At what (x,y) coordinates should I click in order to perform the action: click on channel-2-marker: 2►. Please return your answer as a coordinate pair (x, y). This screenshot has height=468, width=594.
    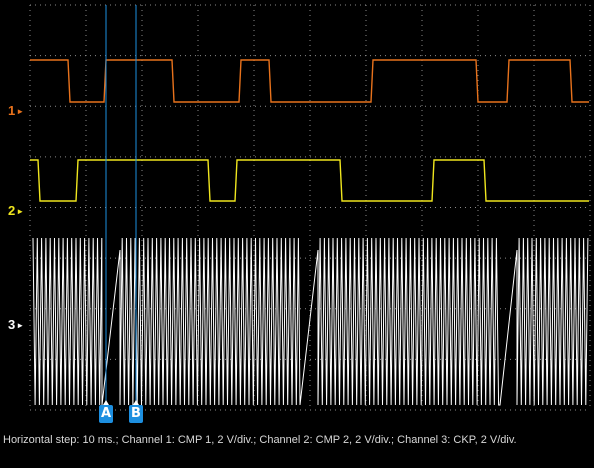
    Looking at the image, I should click on (16, 211).